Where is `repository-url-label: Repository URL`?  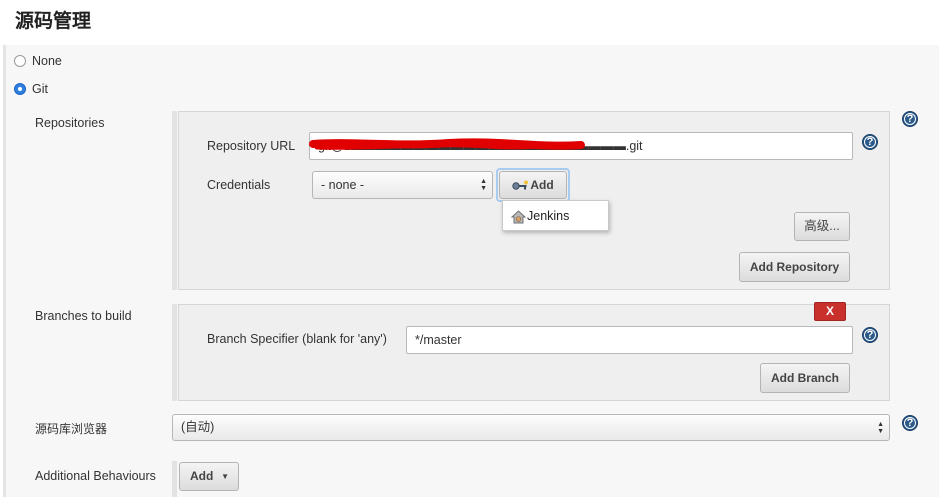 repository-url-label: Repository URL is located at coordinates (251, 146).